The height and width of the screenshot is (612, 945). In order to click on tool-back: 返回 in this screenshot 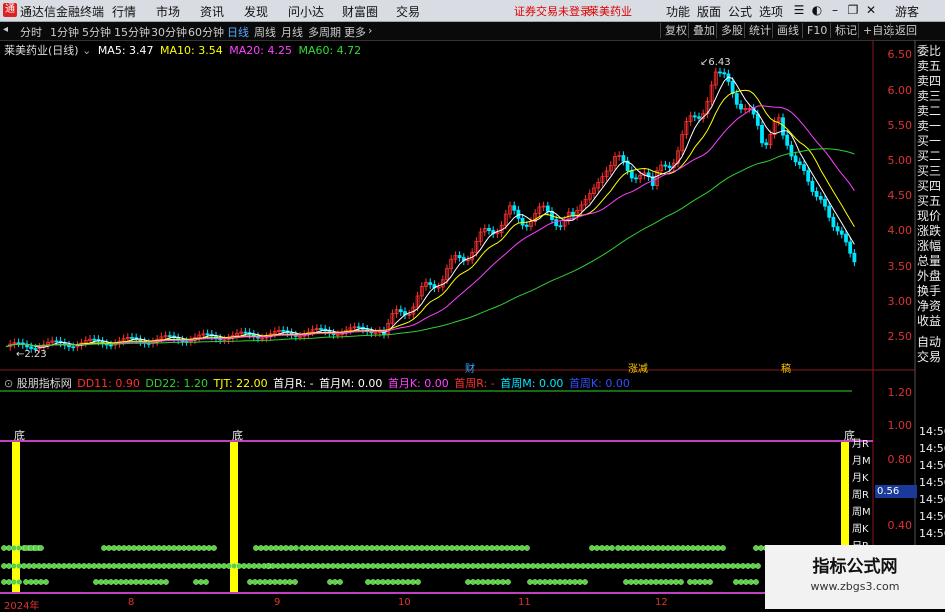, I will do `click(905, 30)`.